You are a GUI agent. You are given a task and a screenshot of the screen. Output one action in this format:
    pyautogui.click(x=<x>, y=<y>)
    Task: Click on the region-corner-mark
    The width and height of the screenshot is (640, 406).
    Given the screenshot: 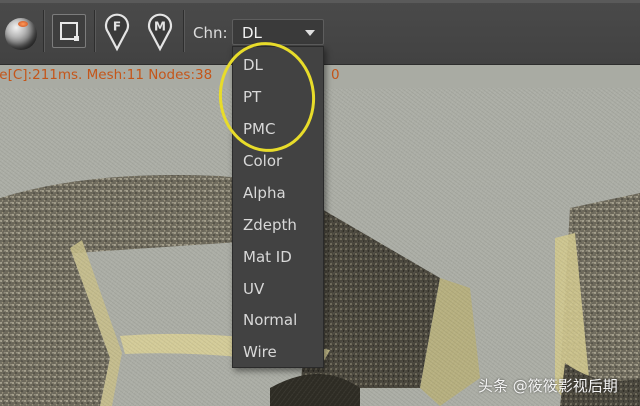 What is the action you would take?
    pyautogui.click(x=76, y=38)
    